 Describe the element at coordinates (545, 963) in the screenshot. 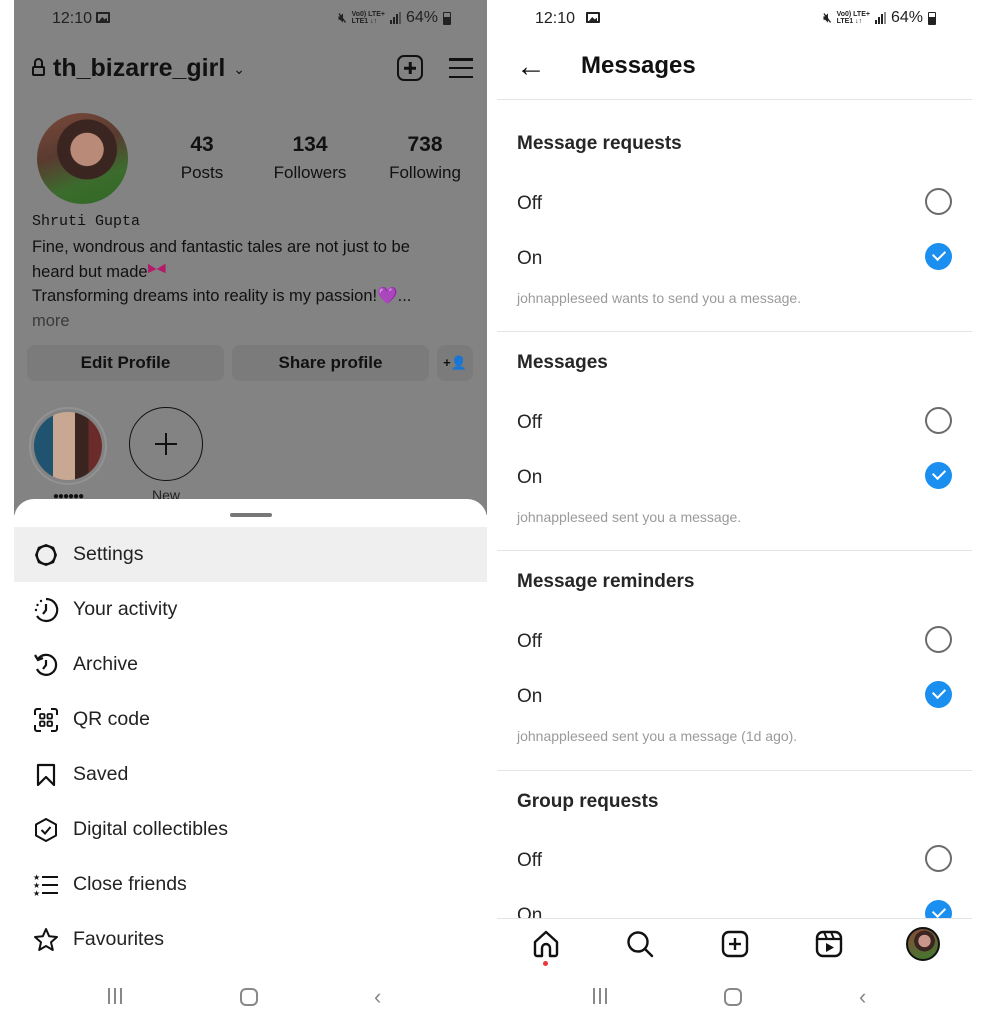

I see `home-notification-dot` at that location.